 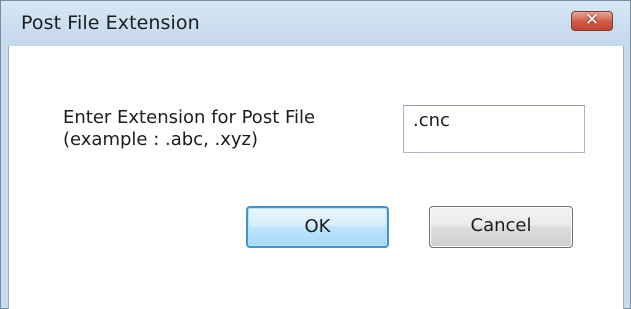 What do you see at coordinates (317, 227) in the screenshot?
I see `ok-button: OK` at bounding box center [317, 227].